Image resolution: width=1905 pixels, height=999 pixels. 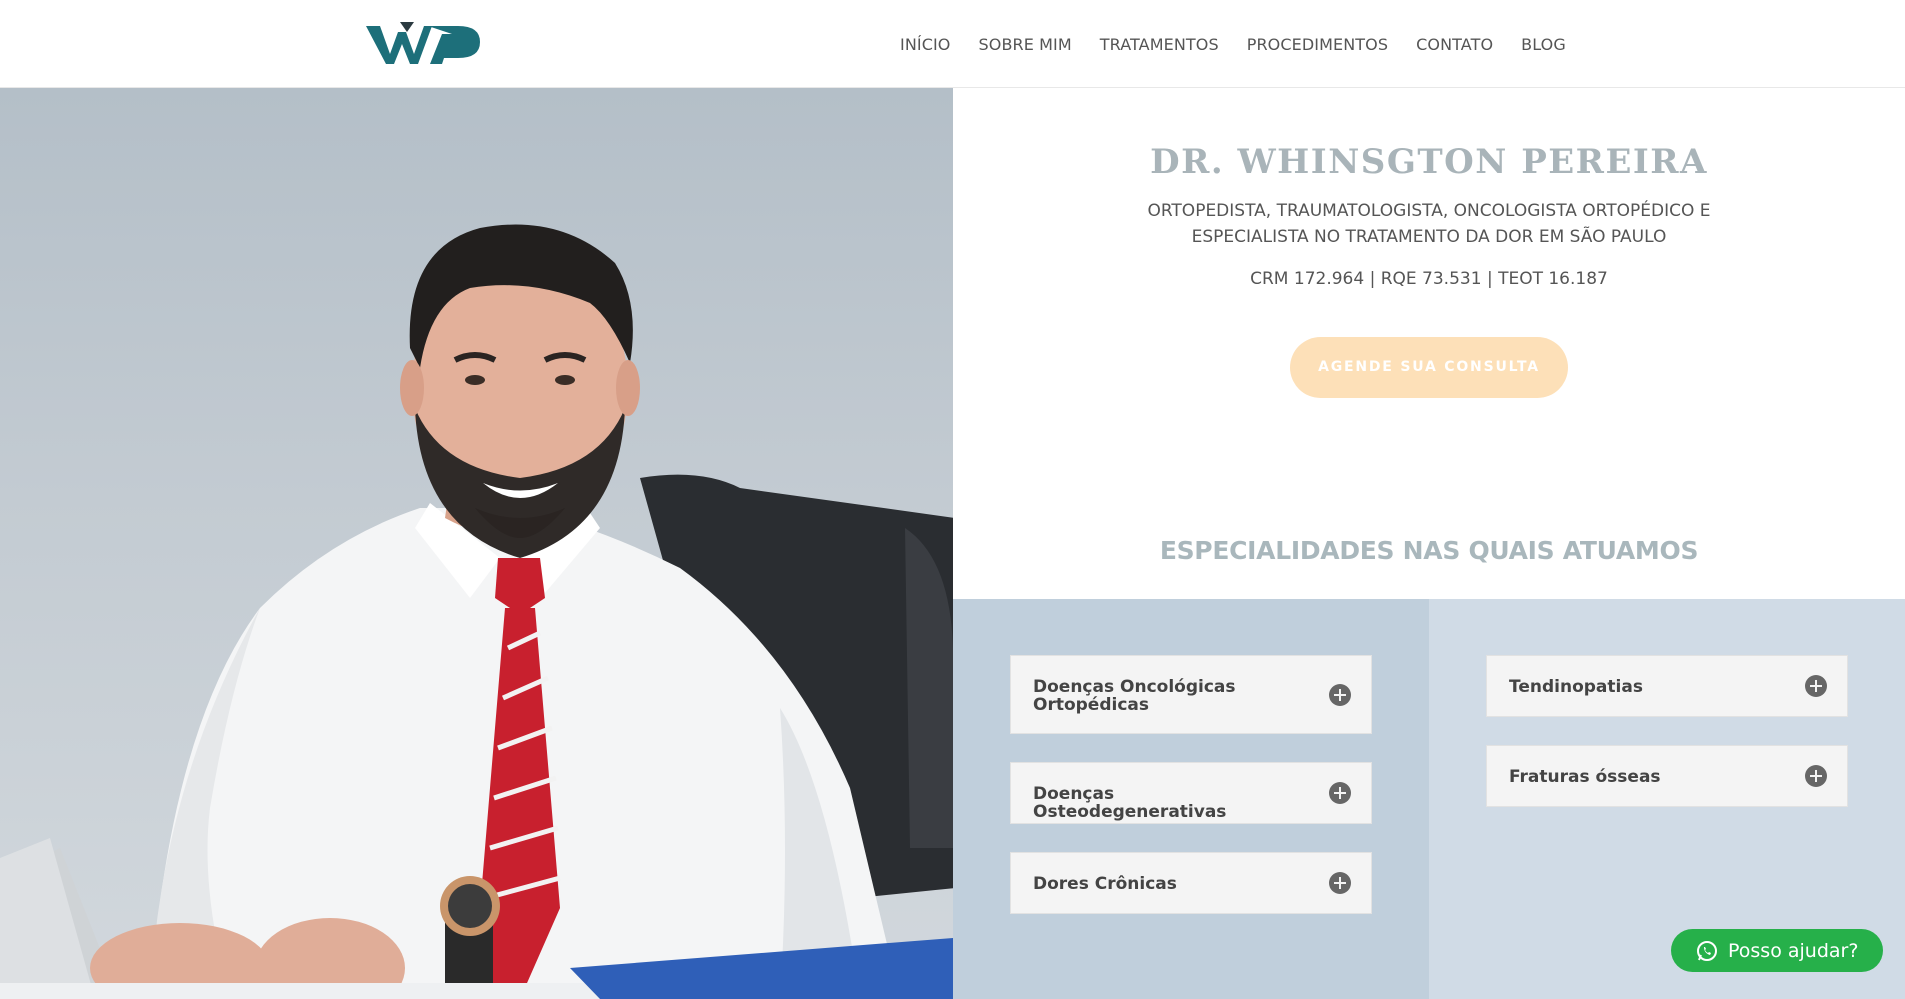 I want to click on accordion-doencas-osteodegenerativas: Doenças Osteodegenerativas, so click(x=1191, y=793).